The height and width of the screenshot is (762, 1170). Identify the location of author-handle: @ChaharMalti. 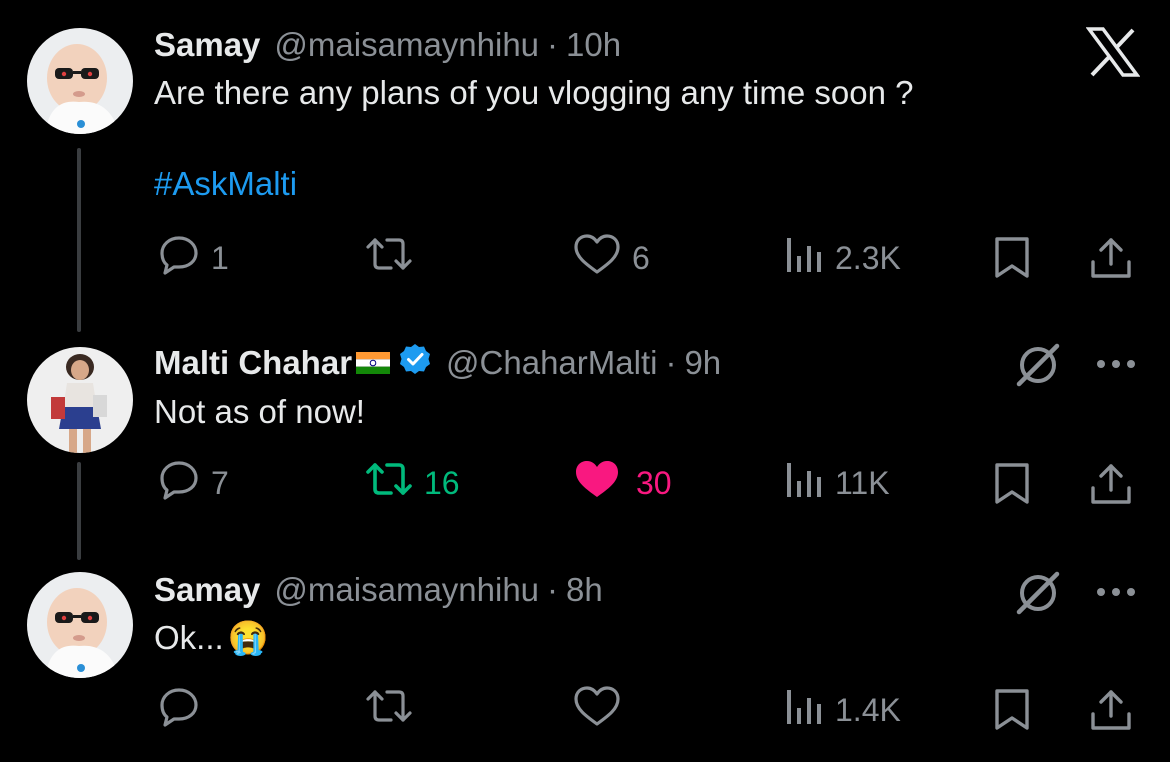
(551, 363).